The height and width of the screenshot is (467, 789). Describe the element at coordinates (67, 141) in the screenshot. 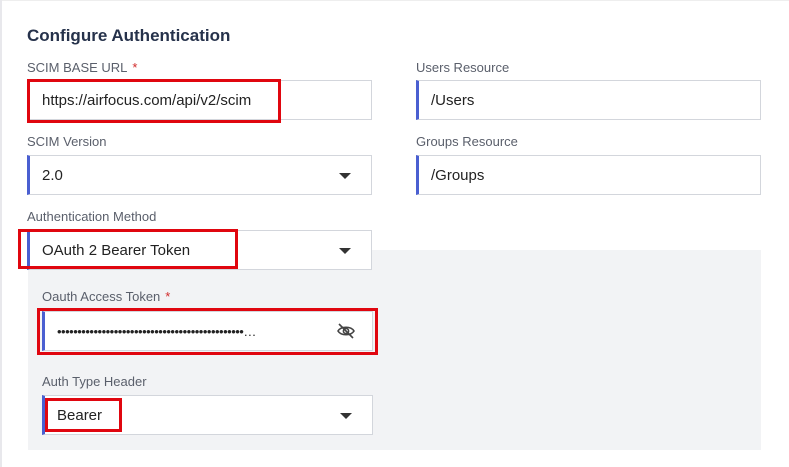

I see `scim-version-label: SCIM Version` at that location.